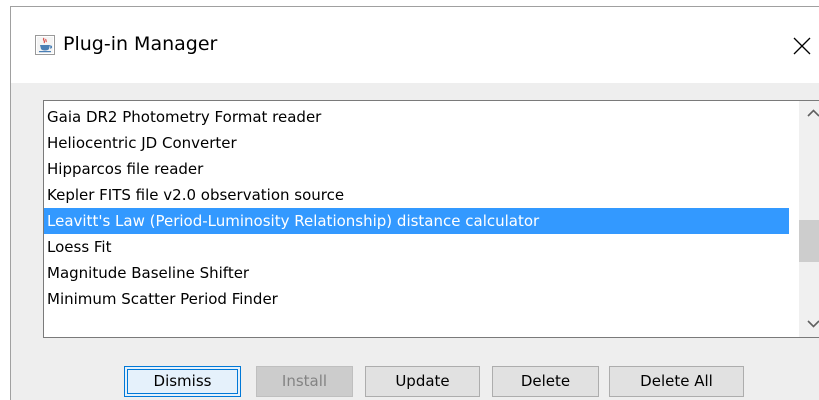 The image size is (819, 400). What do you see at coordinates (45, 45) in the screenshot?
I see `java-app-icon` at bounding box center [45, 45].